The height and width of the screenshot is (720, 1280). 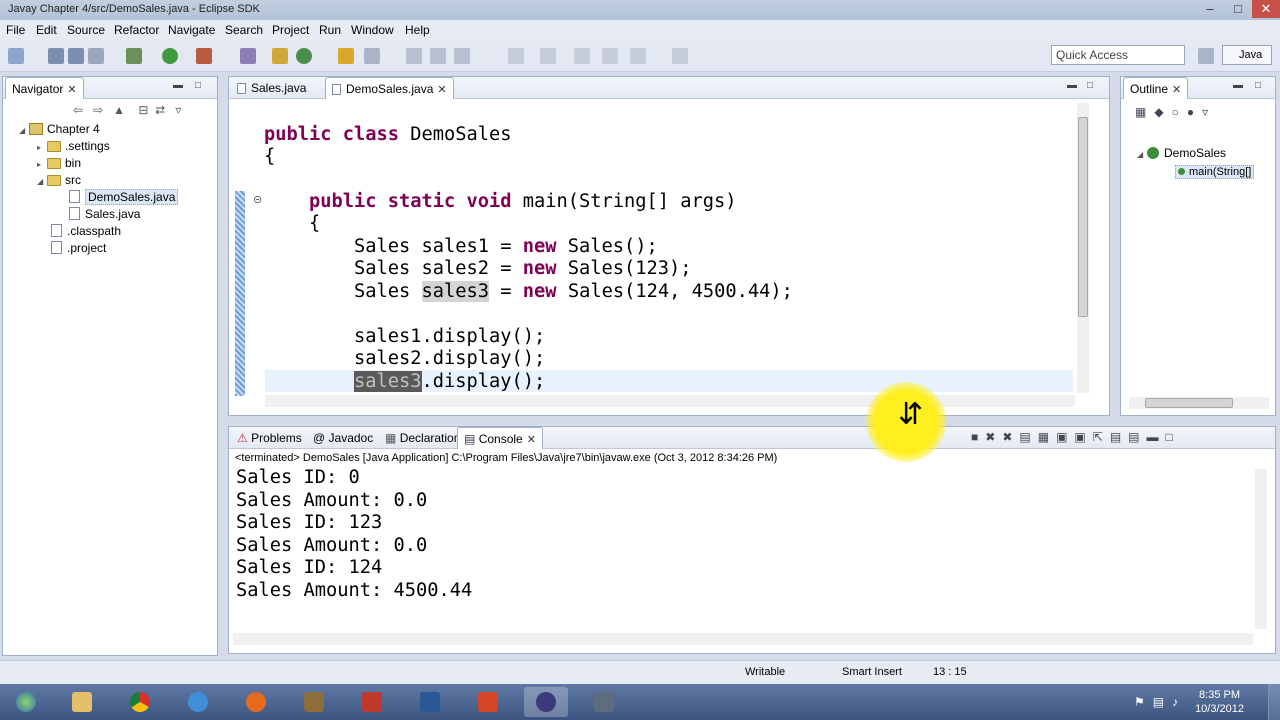 What do you see at coordinates (119, 110) in the screenshot?
I see `up-folder-icon: ▲` at bounding box center [119, 110].